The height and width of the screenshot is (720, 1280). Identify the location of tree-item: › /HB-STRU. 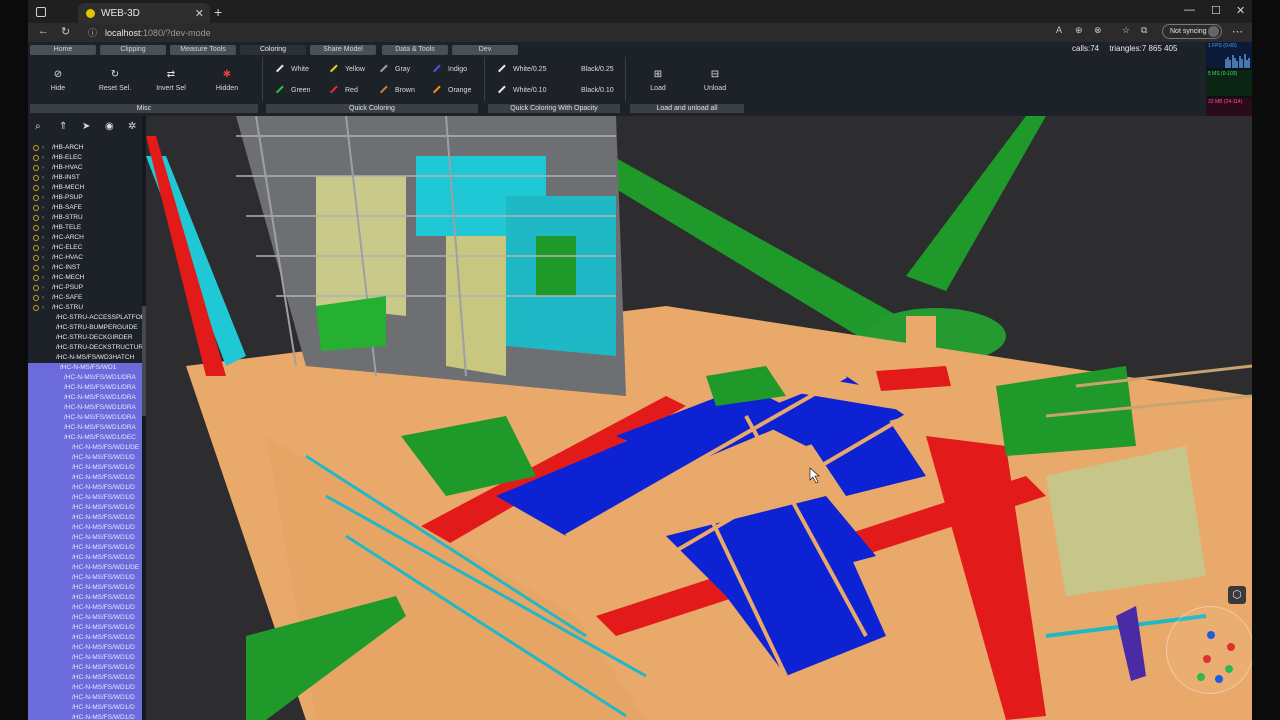
(87, 218).